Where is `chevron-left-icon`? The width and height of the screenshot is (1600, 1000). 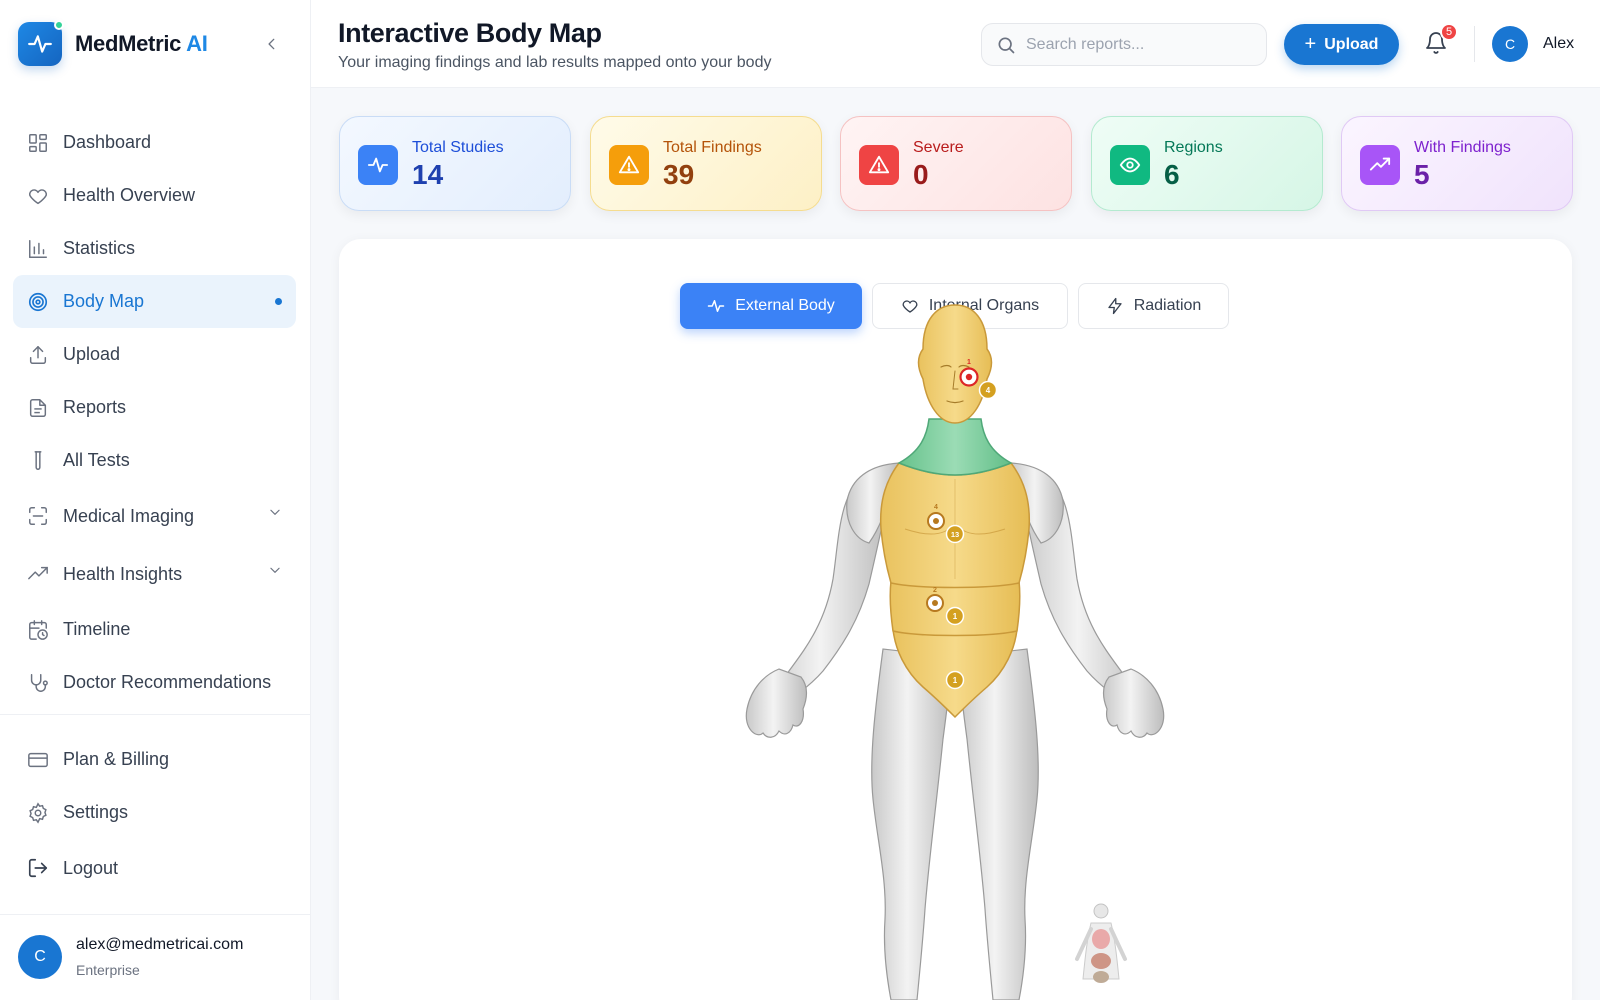 chevron-left-icon is located at coordinates (271, 44).